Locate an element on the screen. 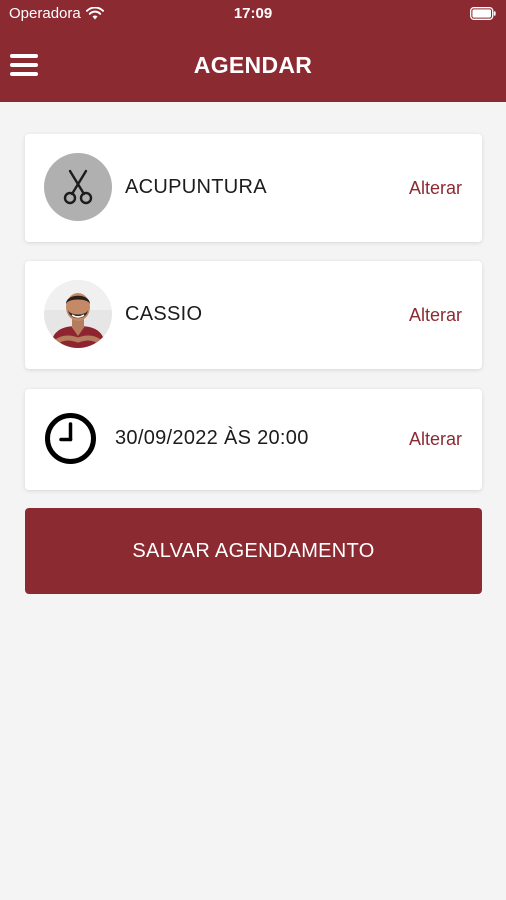 The height and width of the screenshot is (900, 506). page-title: AGENDAR is located at coordinates (253, 65).